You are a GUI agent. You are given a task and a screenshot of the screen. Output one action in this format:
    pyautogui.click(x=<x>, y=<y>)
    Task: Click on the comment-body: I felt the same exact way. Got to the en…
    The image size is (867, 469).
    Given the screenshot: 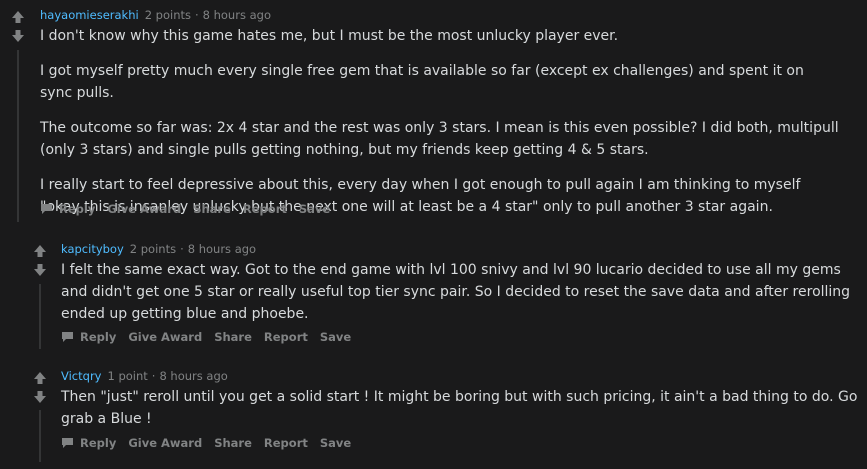 What is the action you would take?
    pyautogui.click(x=461, y=292)
    